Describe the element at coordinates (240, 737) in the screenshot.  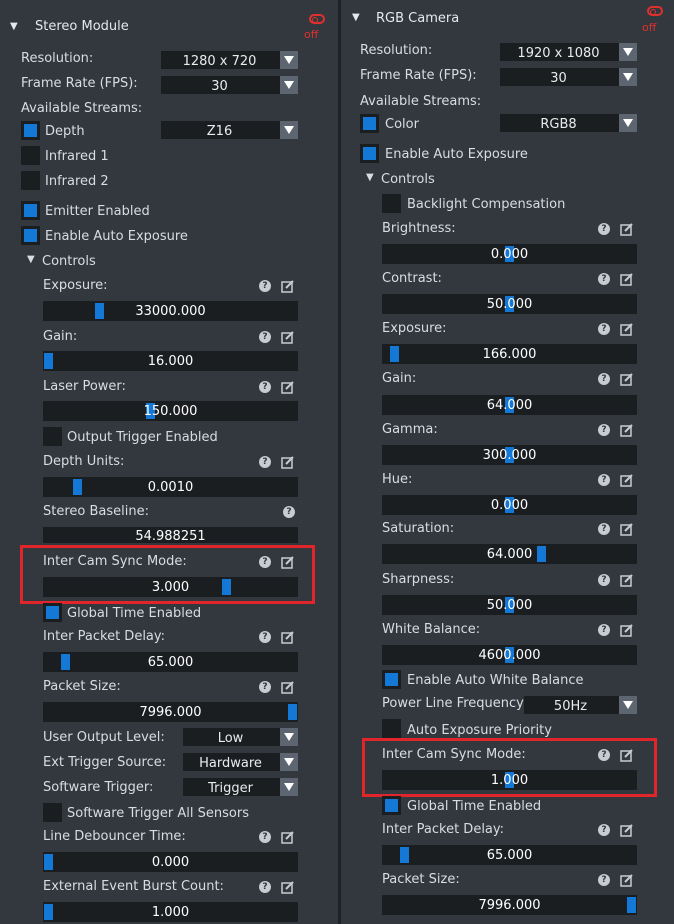
I see `user-output-select: Low` at that location.